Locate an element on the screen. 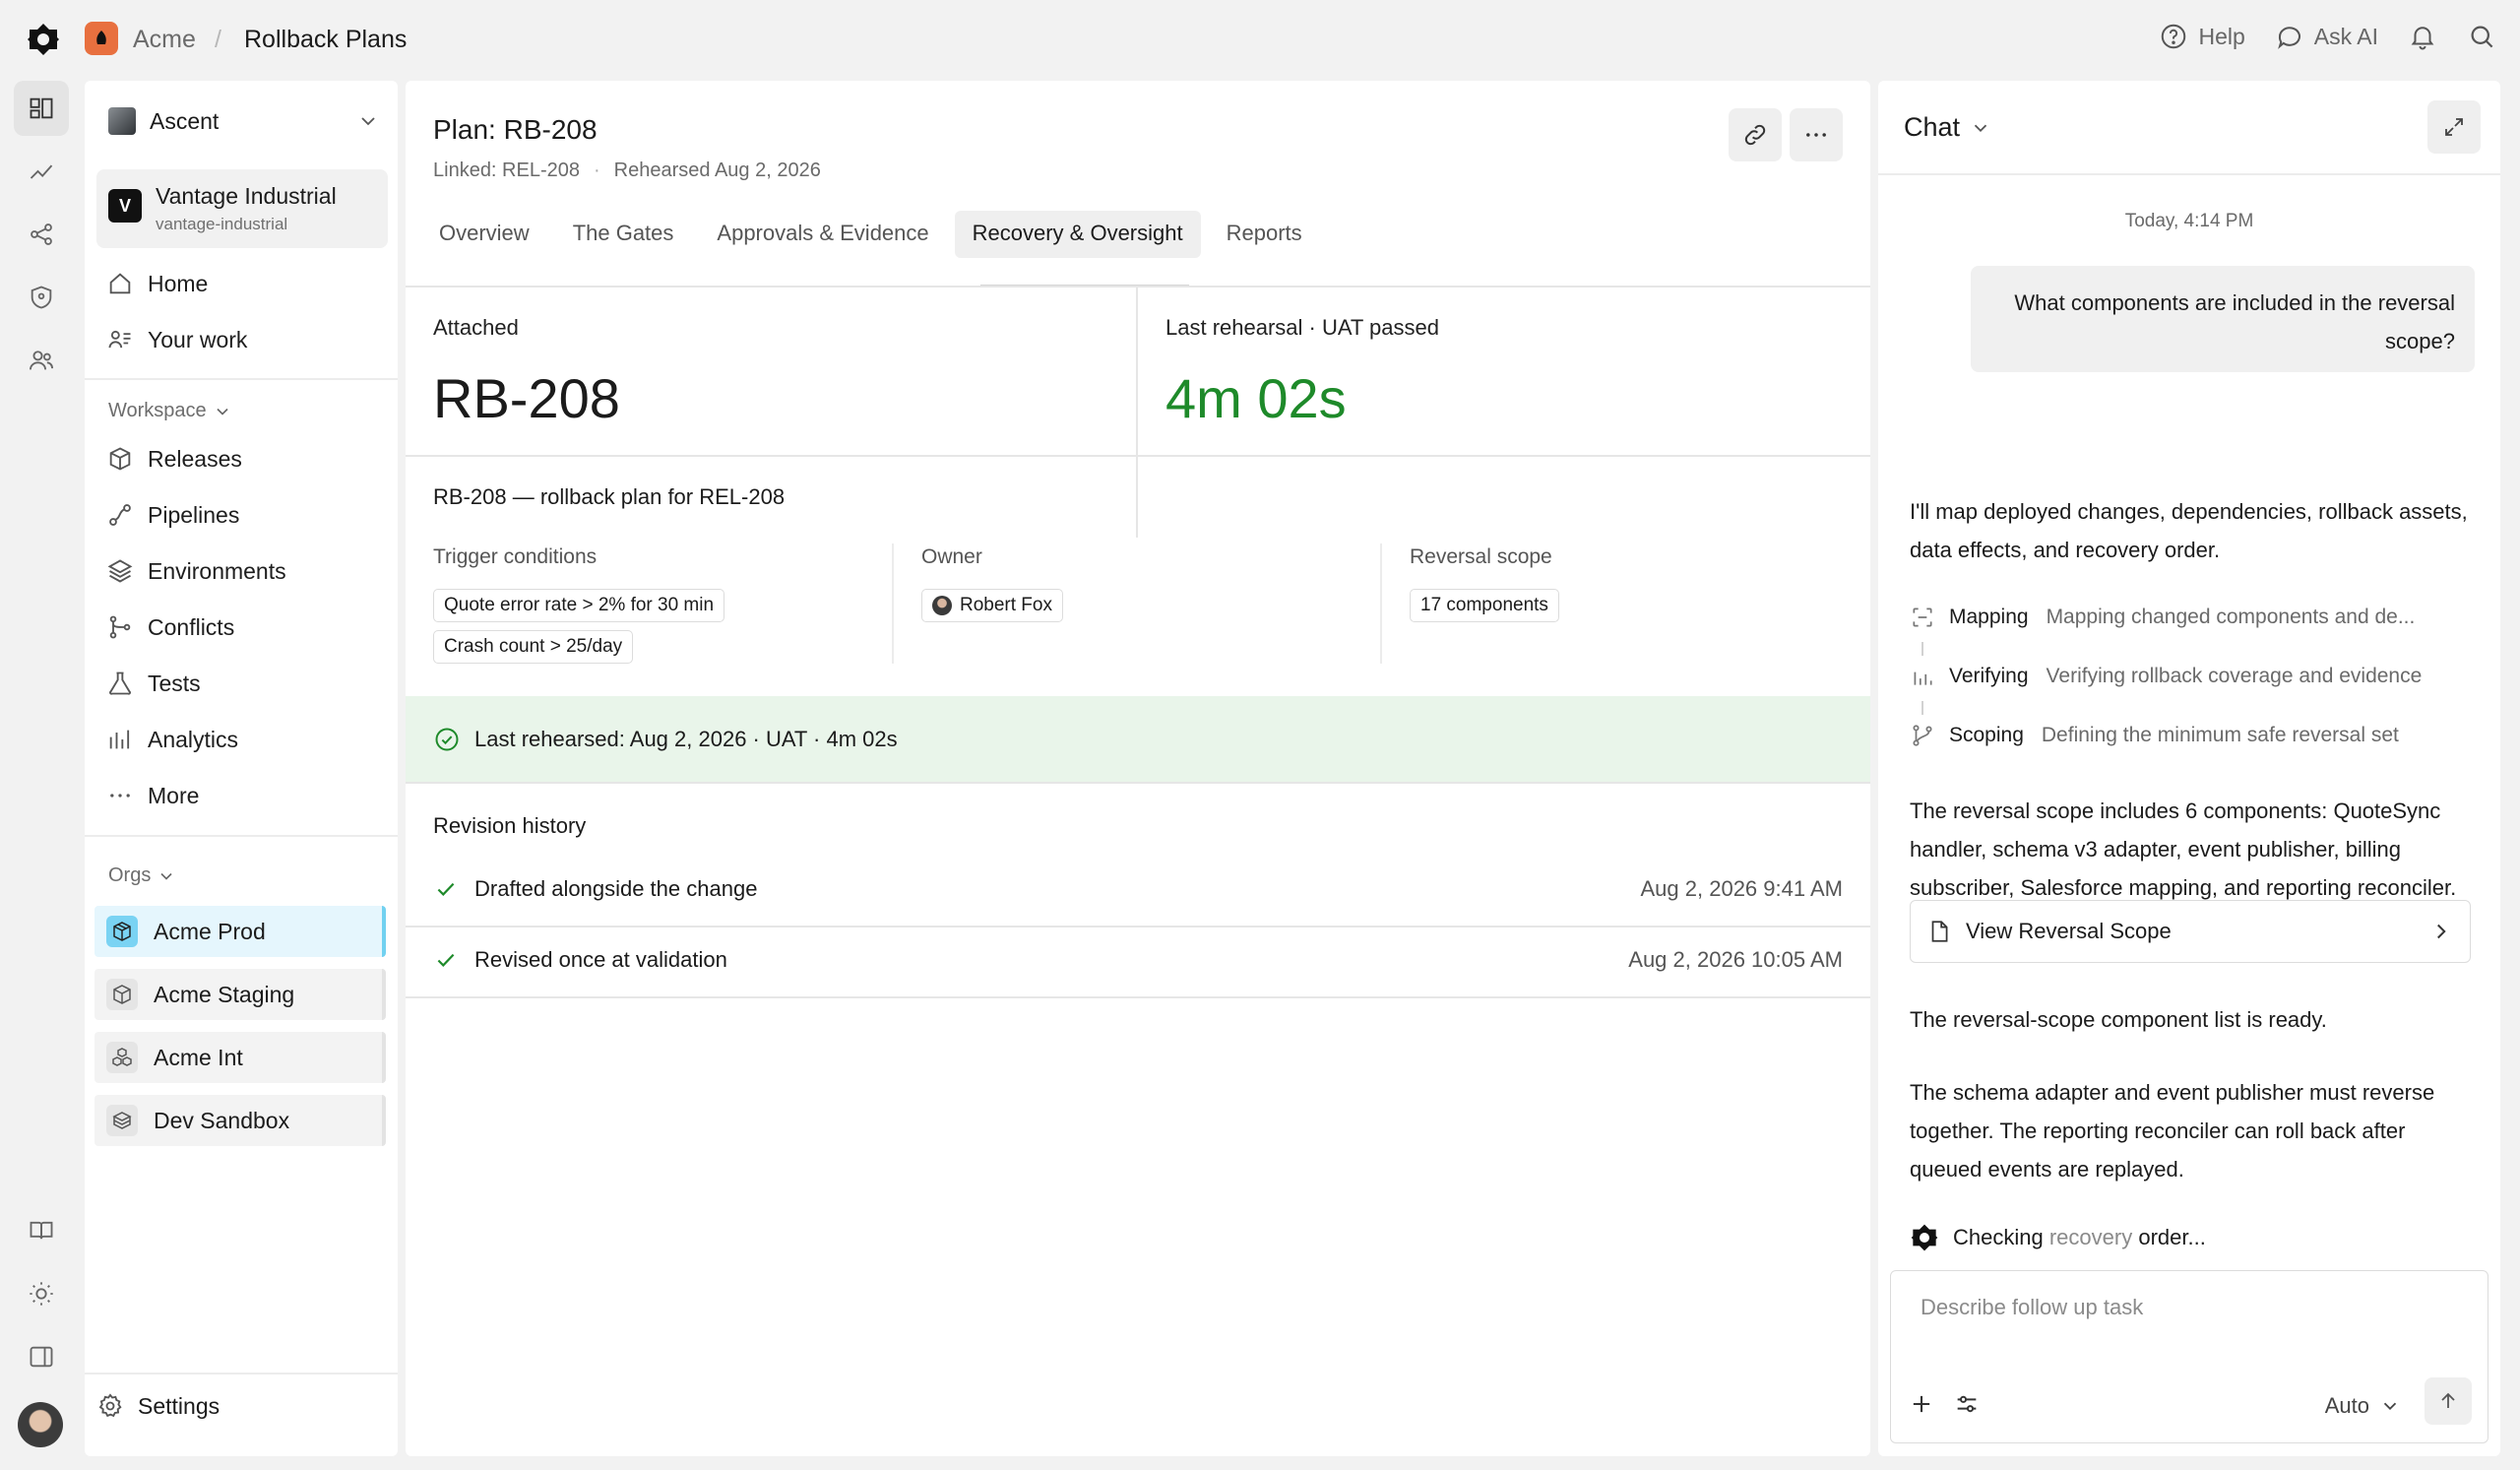 The image size is (2520, 1470). mode-select: Auto is located at coordinates (2363, 1406).